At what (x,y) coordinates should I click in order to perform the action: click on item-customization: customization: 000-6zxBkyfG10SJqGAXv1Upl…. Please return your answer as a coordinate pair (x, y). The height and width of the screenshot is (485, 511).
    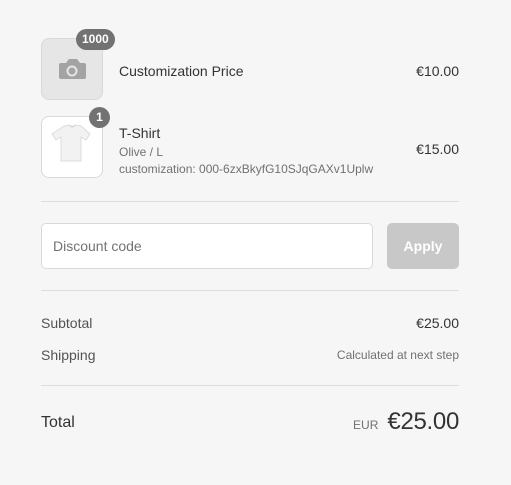
    Looking at the image, I should click on (246, 169).